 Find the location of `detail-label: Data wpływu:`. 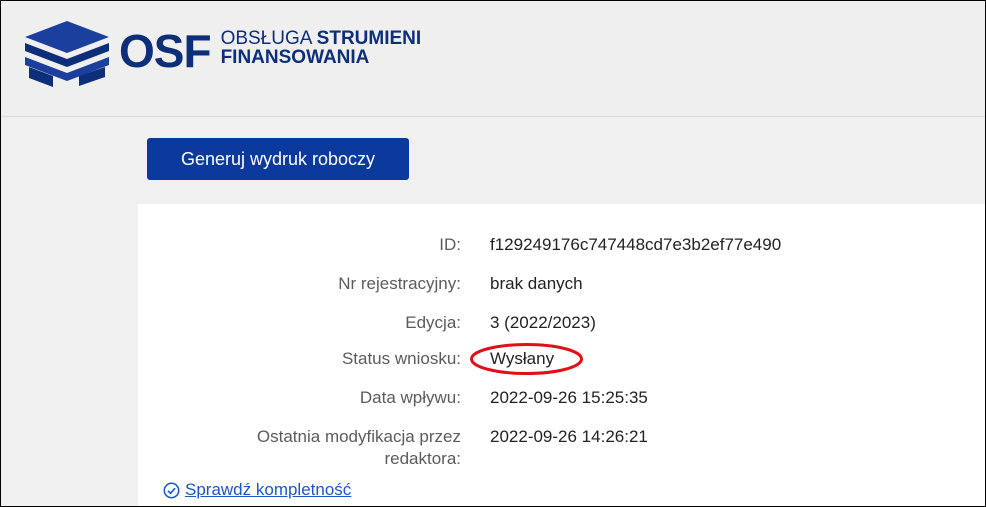

detail-label: Data wpływu: is located at coordinates (410, 397).